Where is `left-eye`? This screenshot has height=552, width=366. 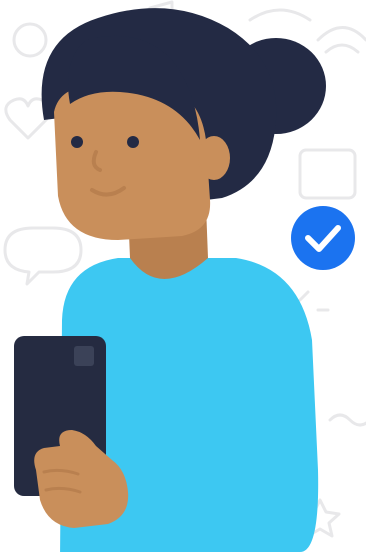 left-eye is located at coordinates (77, 142).